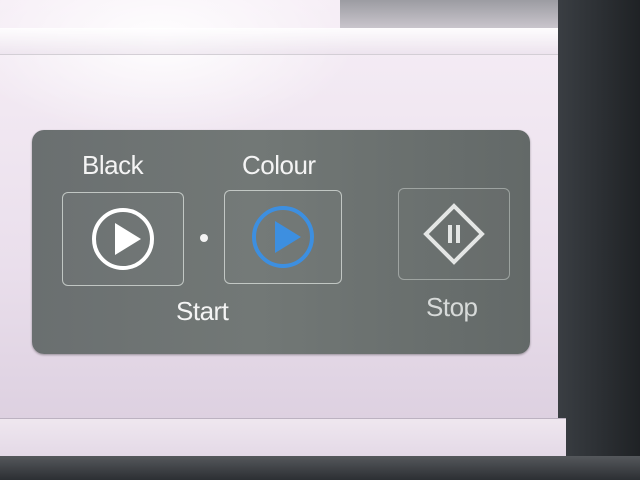 This screenshot has height=480, width=640. I want to click on stop-label: Stop, so click(452, 307).